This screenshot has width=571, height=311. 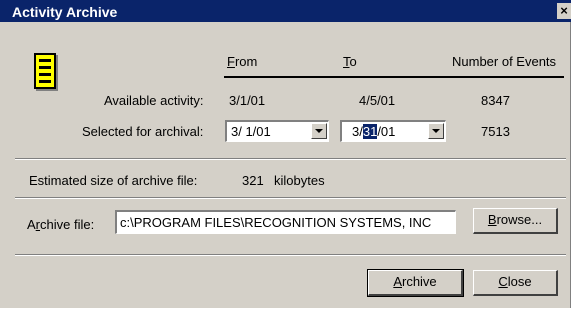 What do you see at coordinates (353, 61) in the screenshot?
I see `to-rest: o` at bounding box center [353, 61].